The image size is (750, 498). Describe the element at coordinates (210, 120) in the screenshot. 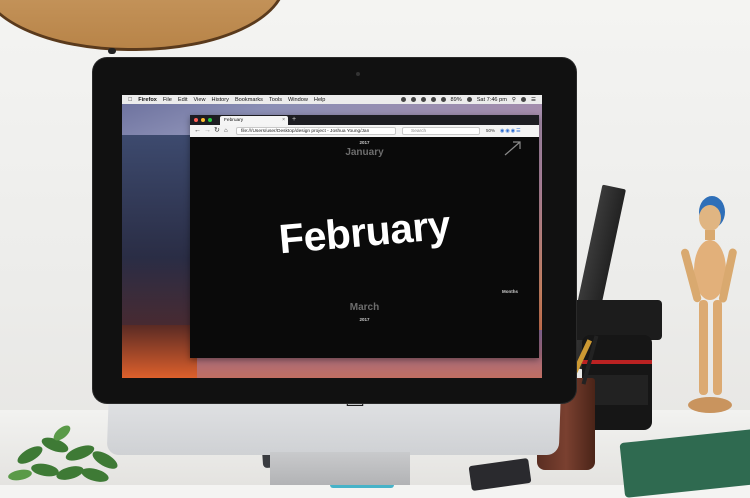

I see `zoom-window-button` at that location.